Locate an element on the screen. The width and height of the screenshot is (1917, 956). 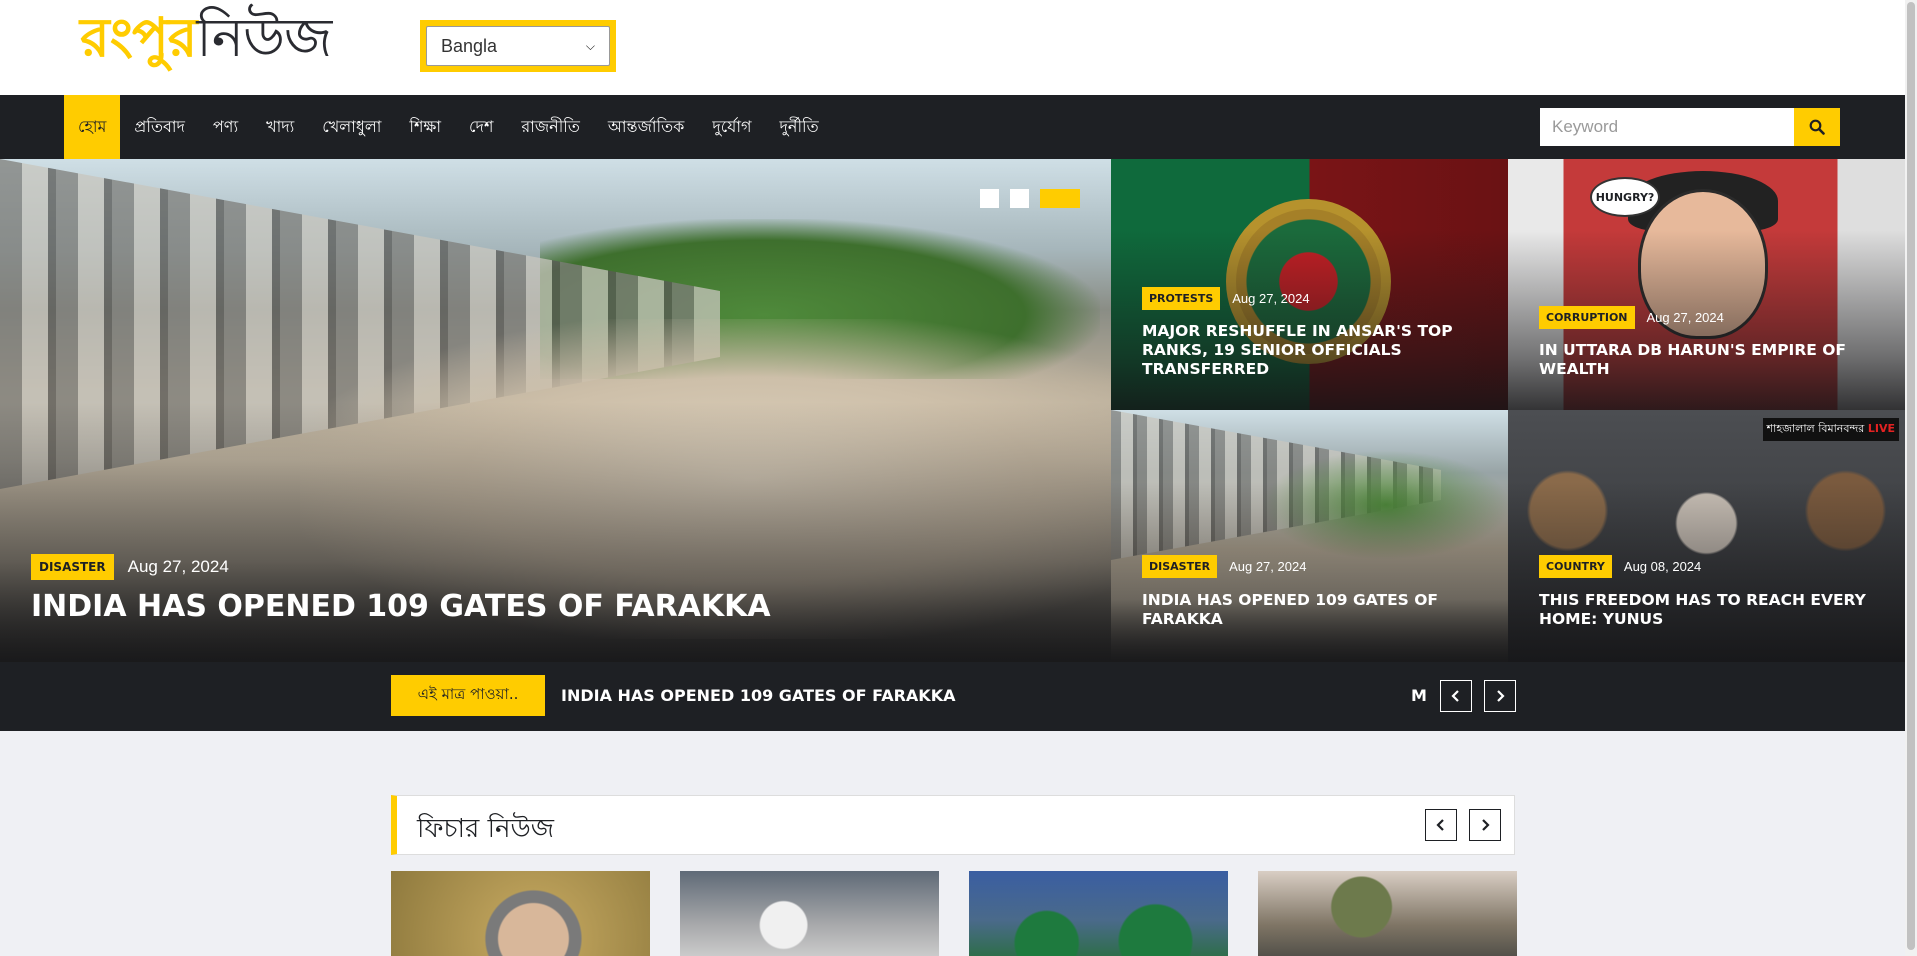
nav-item-corruption: দুর্নীতি is located at coordinates (799, 127).